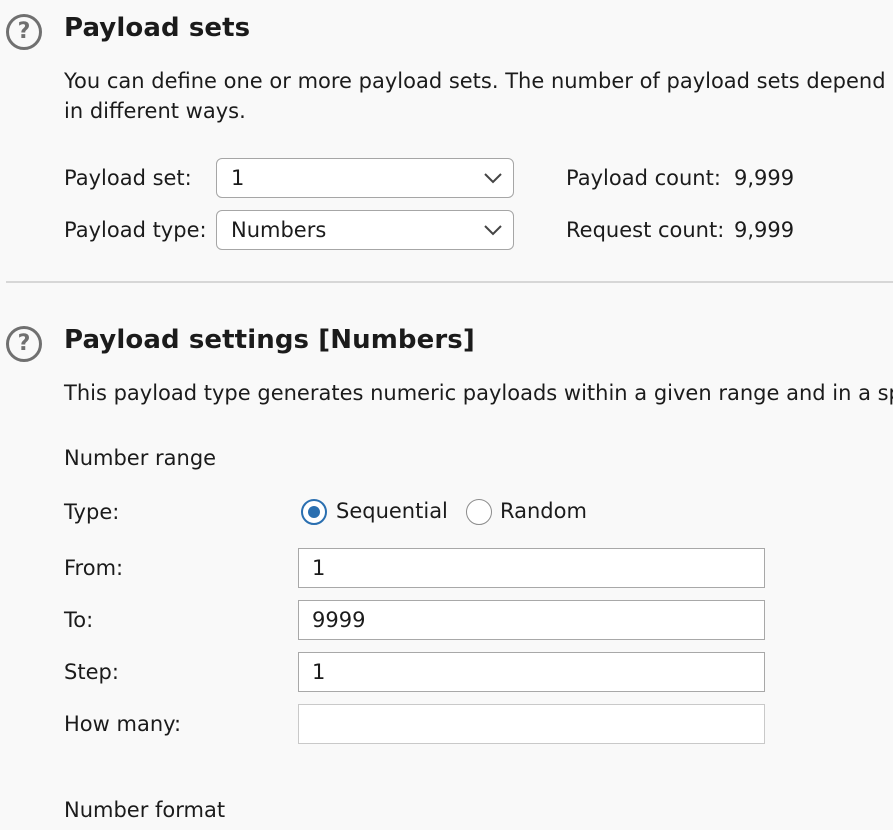  Describe the element at coordinates (157, 28) in the screenshot. I see `section-title-payload-sets: Payload sets` at that location.